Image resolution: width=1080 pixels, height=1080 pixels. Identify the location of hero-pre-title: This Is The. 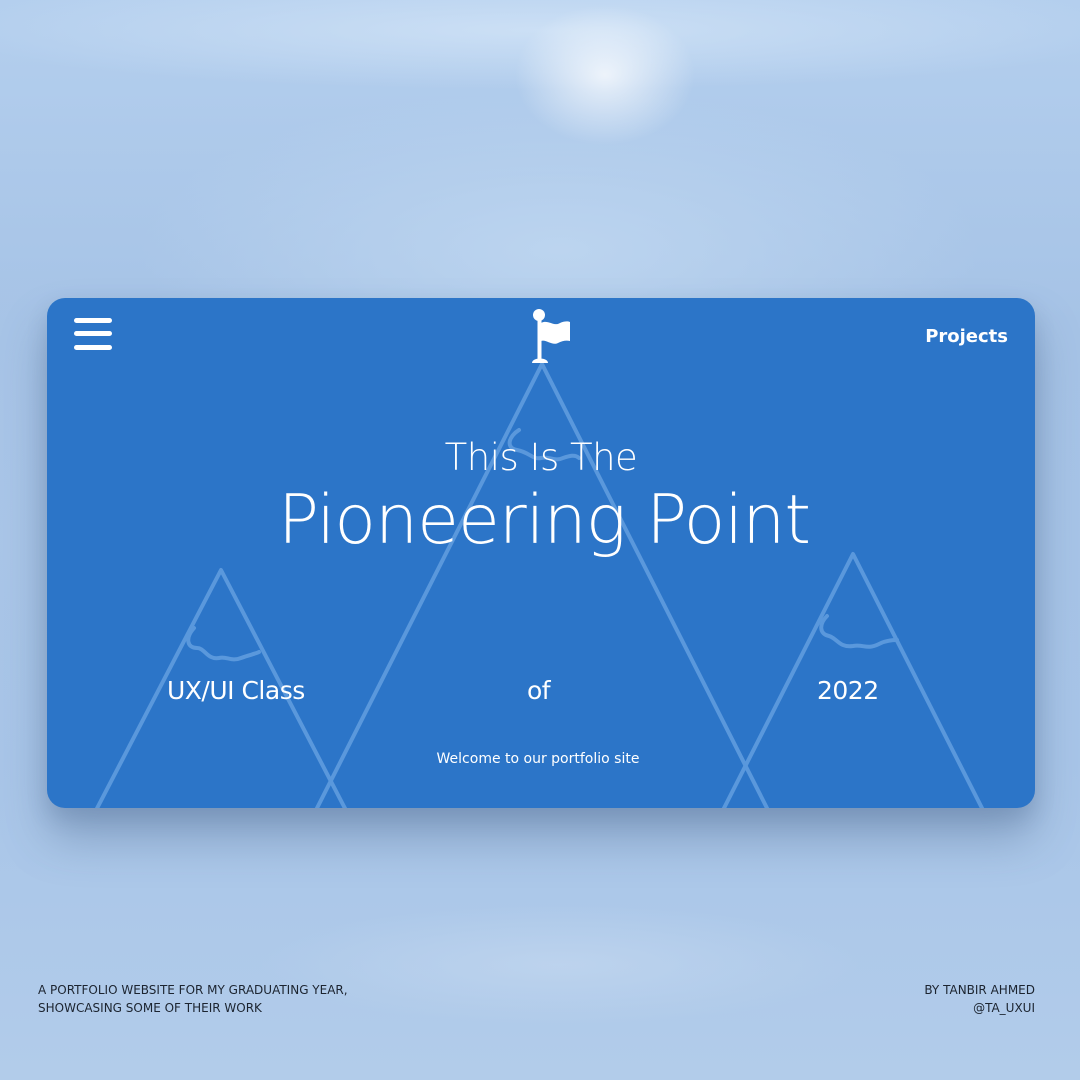
(541, 457).